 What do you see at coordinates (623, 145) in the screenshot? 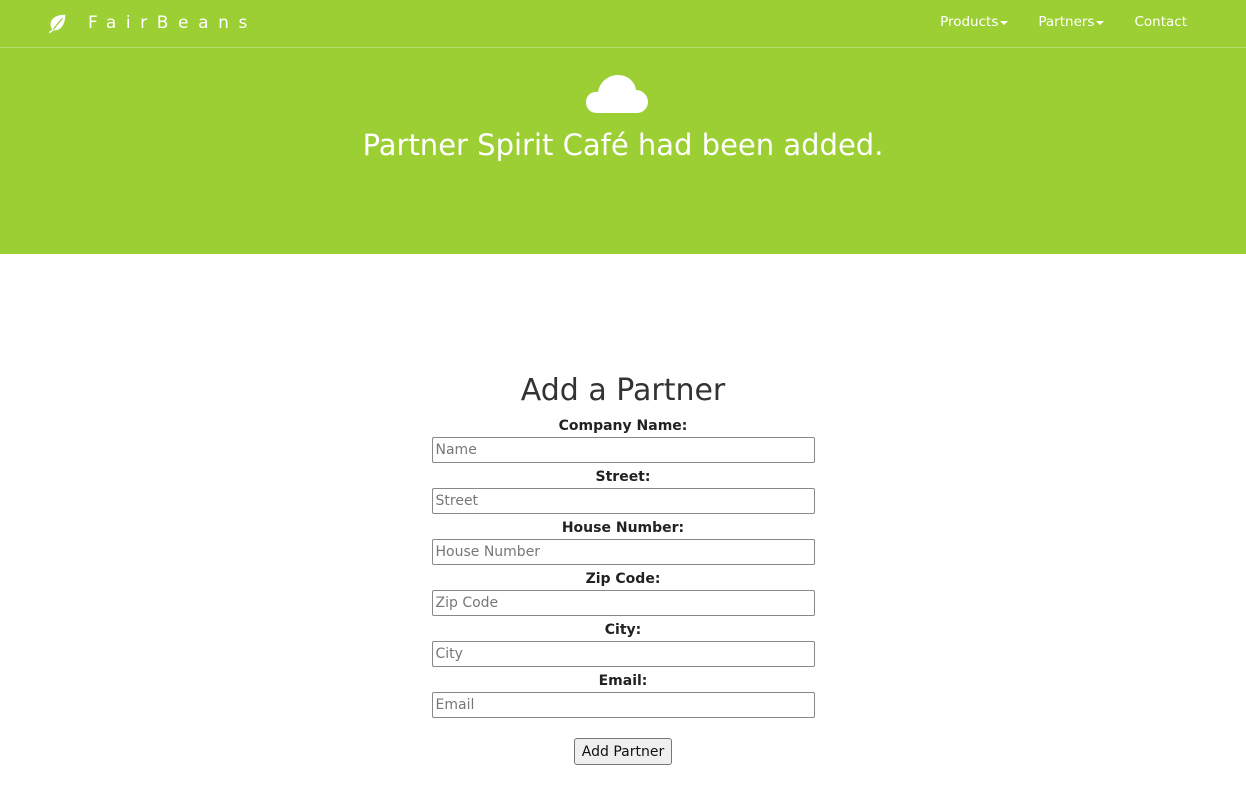
I see `success-message: Partner Spirit Café had been added.` at bounding box center [623, 145].